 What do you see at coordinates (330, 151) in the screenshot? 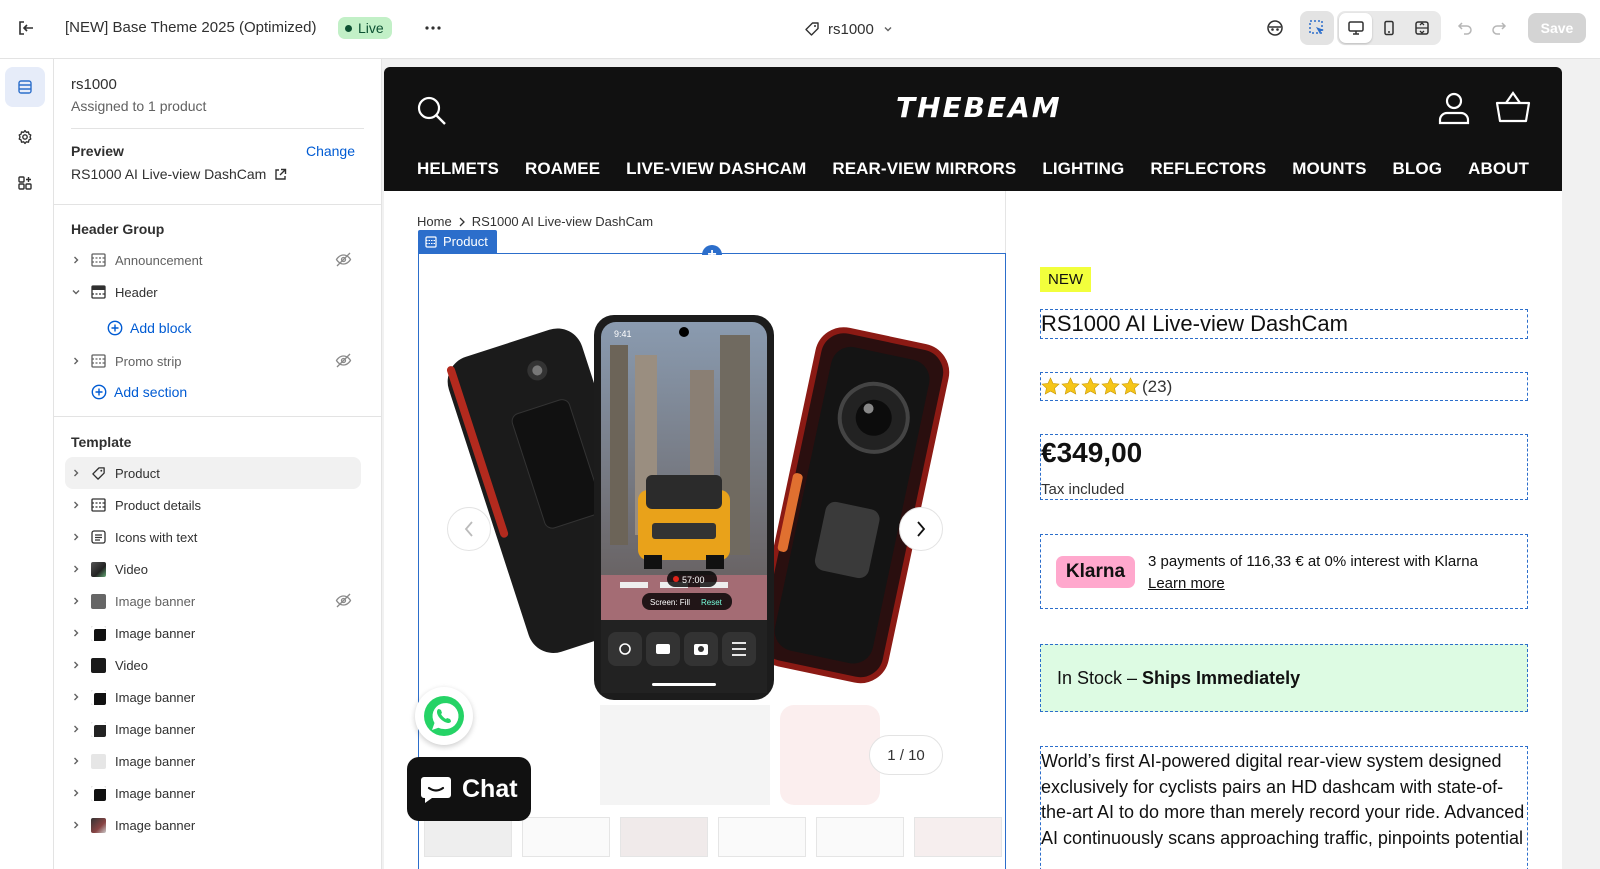
I see `change-preview-link: Change` at bounding box center [330, 151].